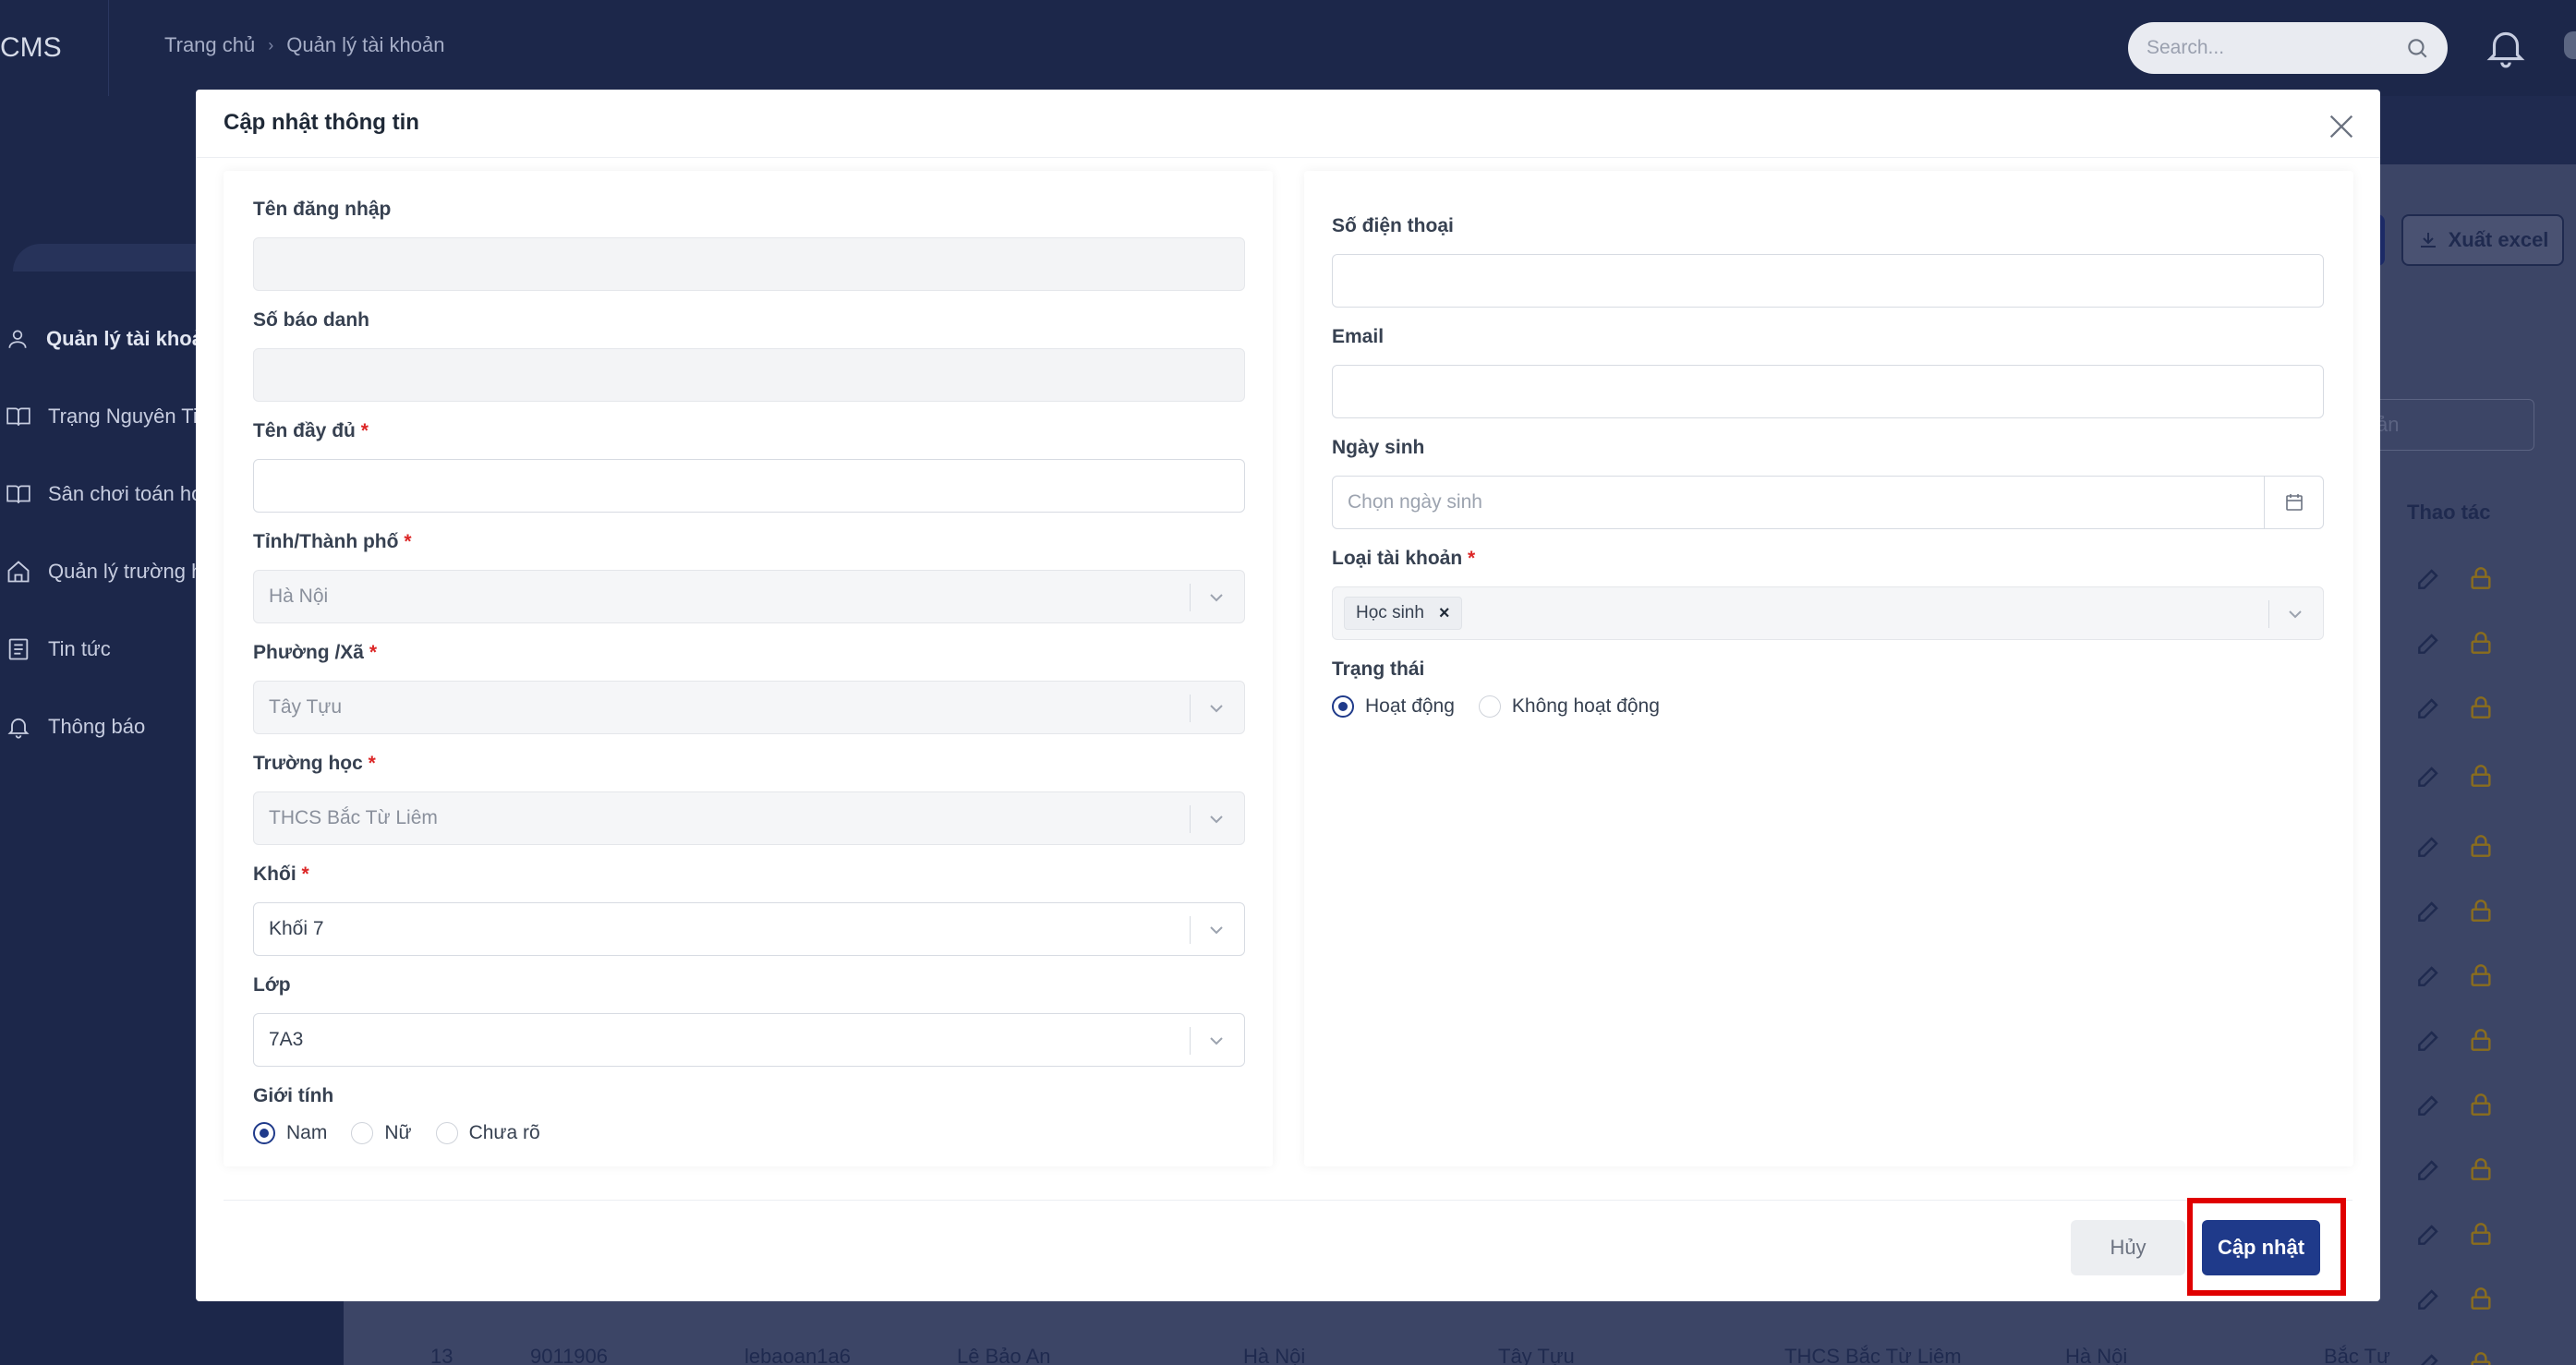 This screenshot has width=2576, height=1365. What do you see at coordinates (209, 45) in the screenshot?
I see `breadcrumb-home: Trang chủ` at bounding box center [209, 45].